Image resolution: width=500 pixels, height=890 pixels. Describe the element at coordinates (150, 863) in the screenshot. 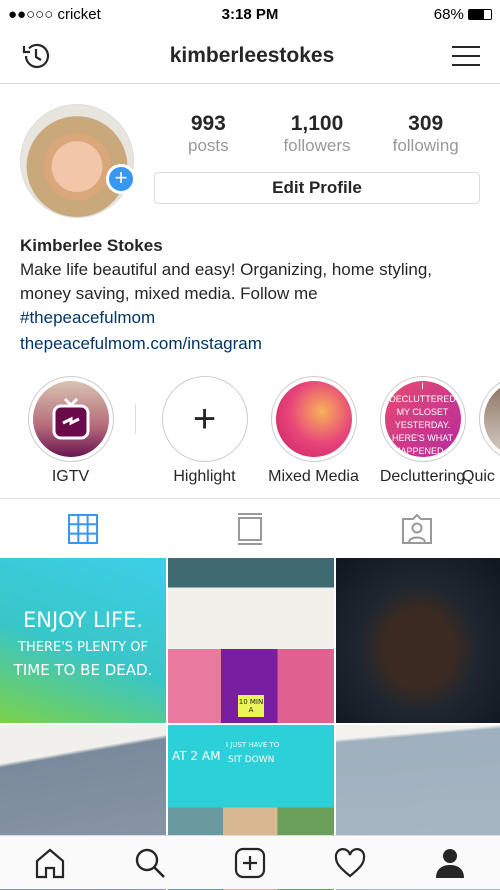

I see `search-icon` at that location.